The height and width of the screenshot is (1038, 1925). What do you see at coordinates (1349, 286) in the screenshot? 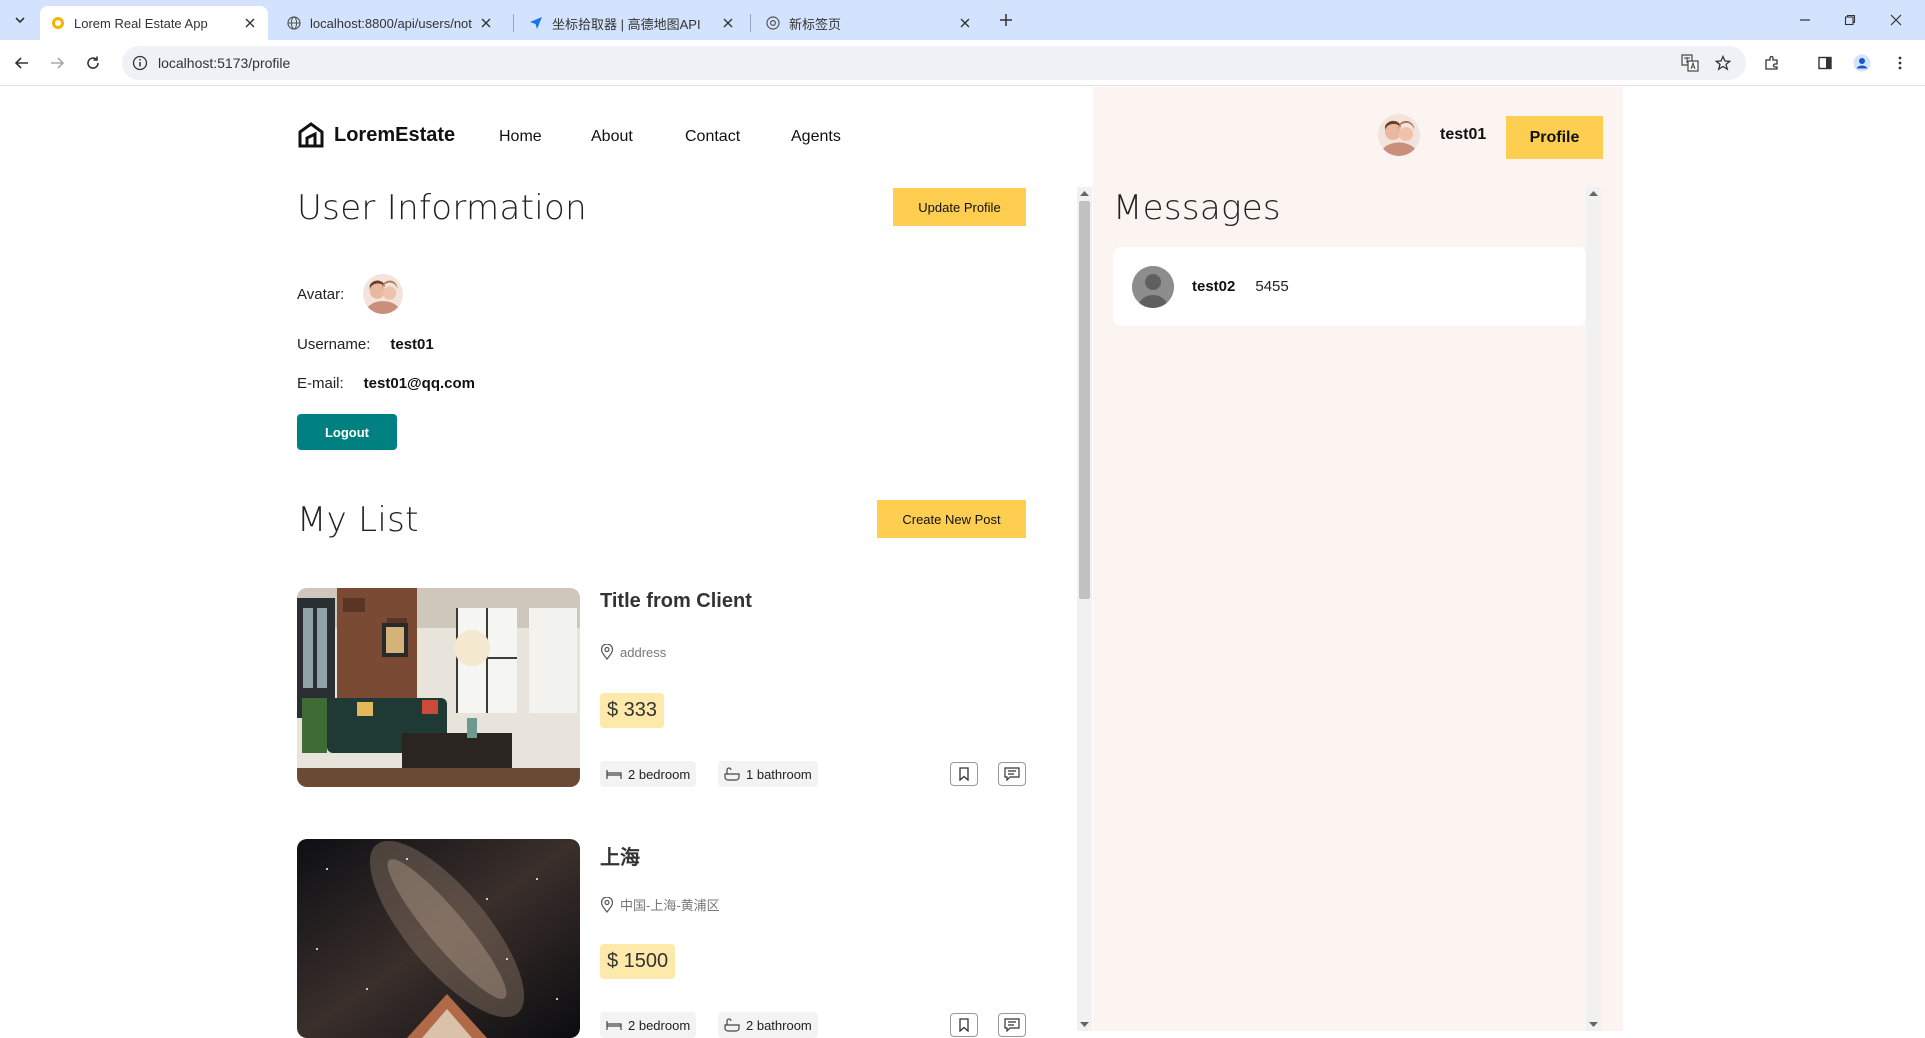
I see `message-item: test02 5455` at bounding box center [1349, 286].